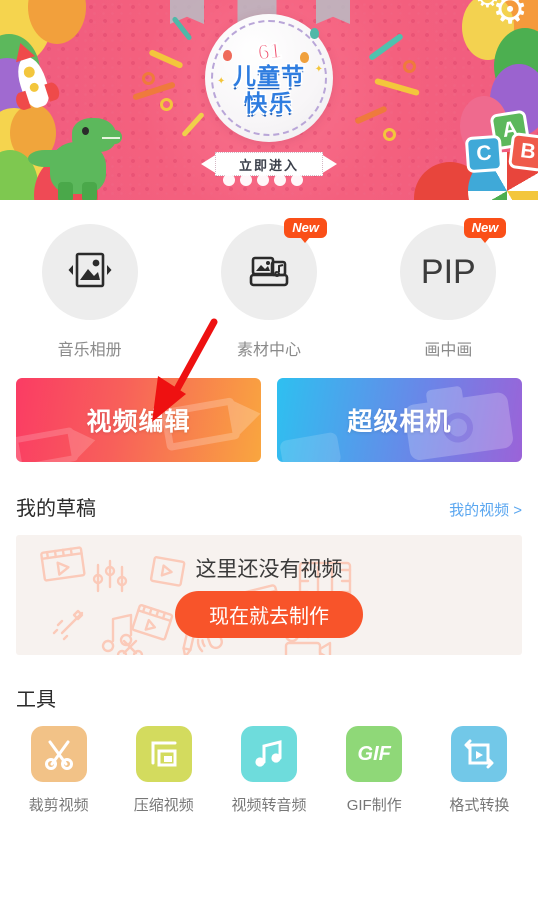 Image resolution: width=538 pixels, height=919 pixels. I want to click on gif-icon-tile: GIF, so click(374, 754).